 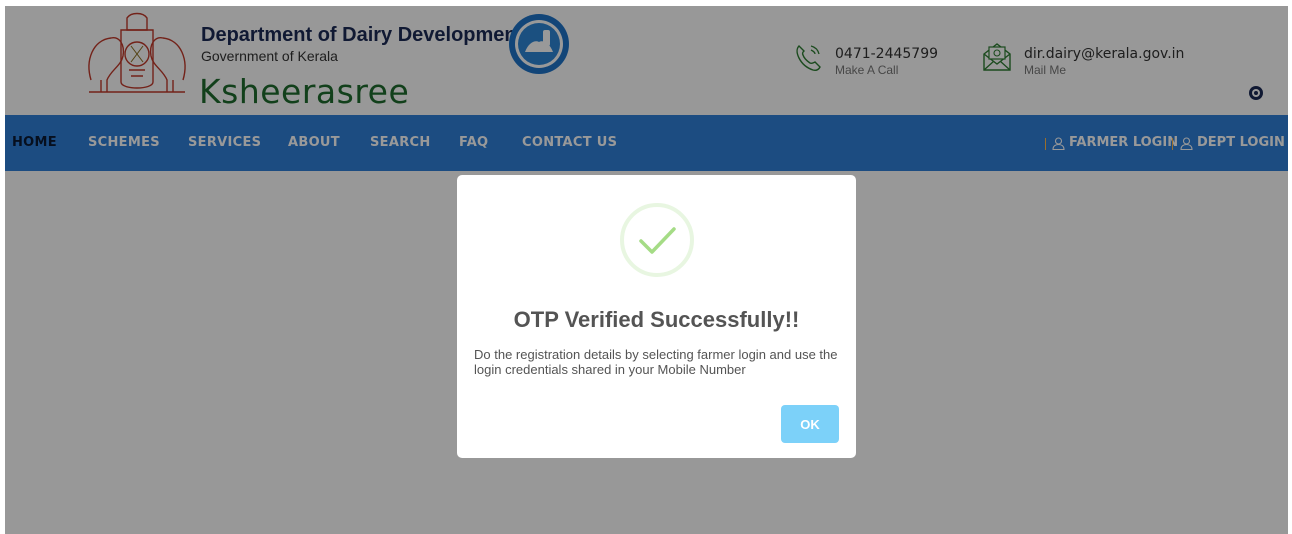 What do you see at coordinates (657, 240) in the screenshot?
I see `checkmark-icon` at bounding box center [657, 240].